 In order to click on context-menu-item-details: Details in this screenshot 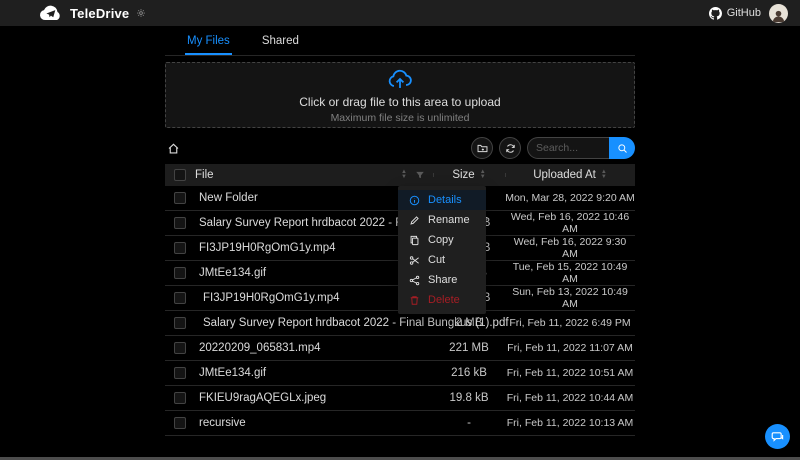, I will do `click(442, 200)`.